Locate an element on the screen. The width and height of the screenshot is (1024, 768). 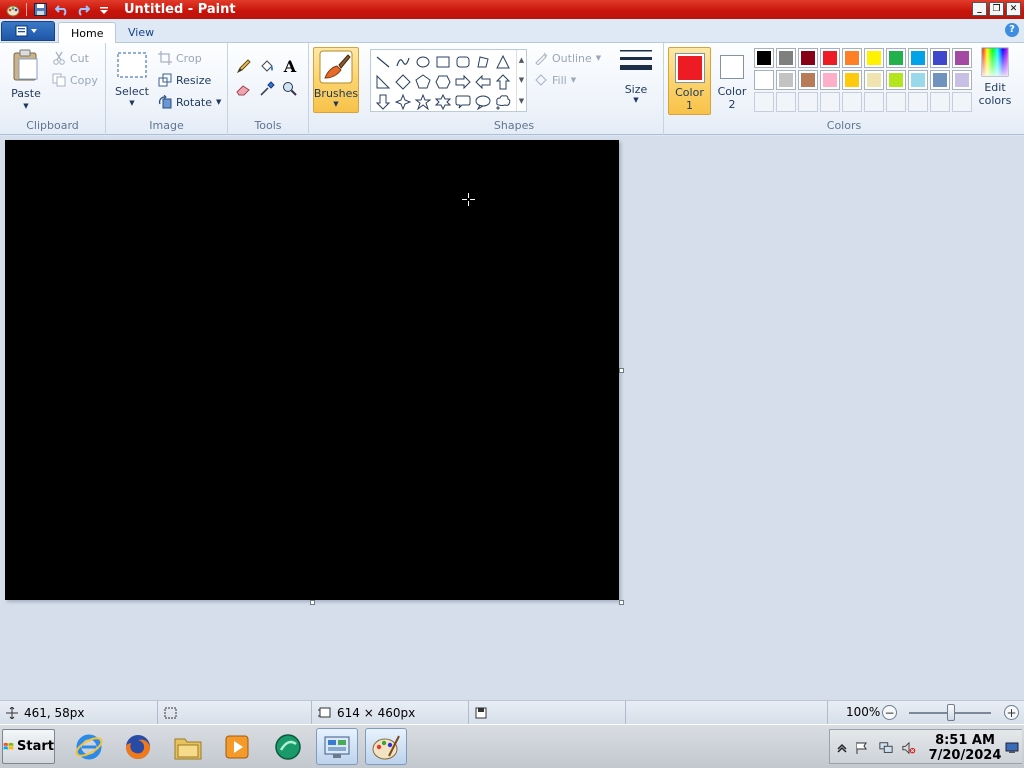
shape-triangle is located at coordinates (503, 62).